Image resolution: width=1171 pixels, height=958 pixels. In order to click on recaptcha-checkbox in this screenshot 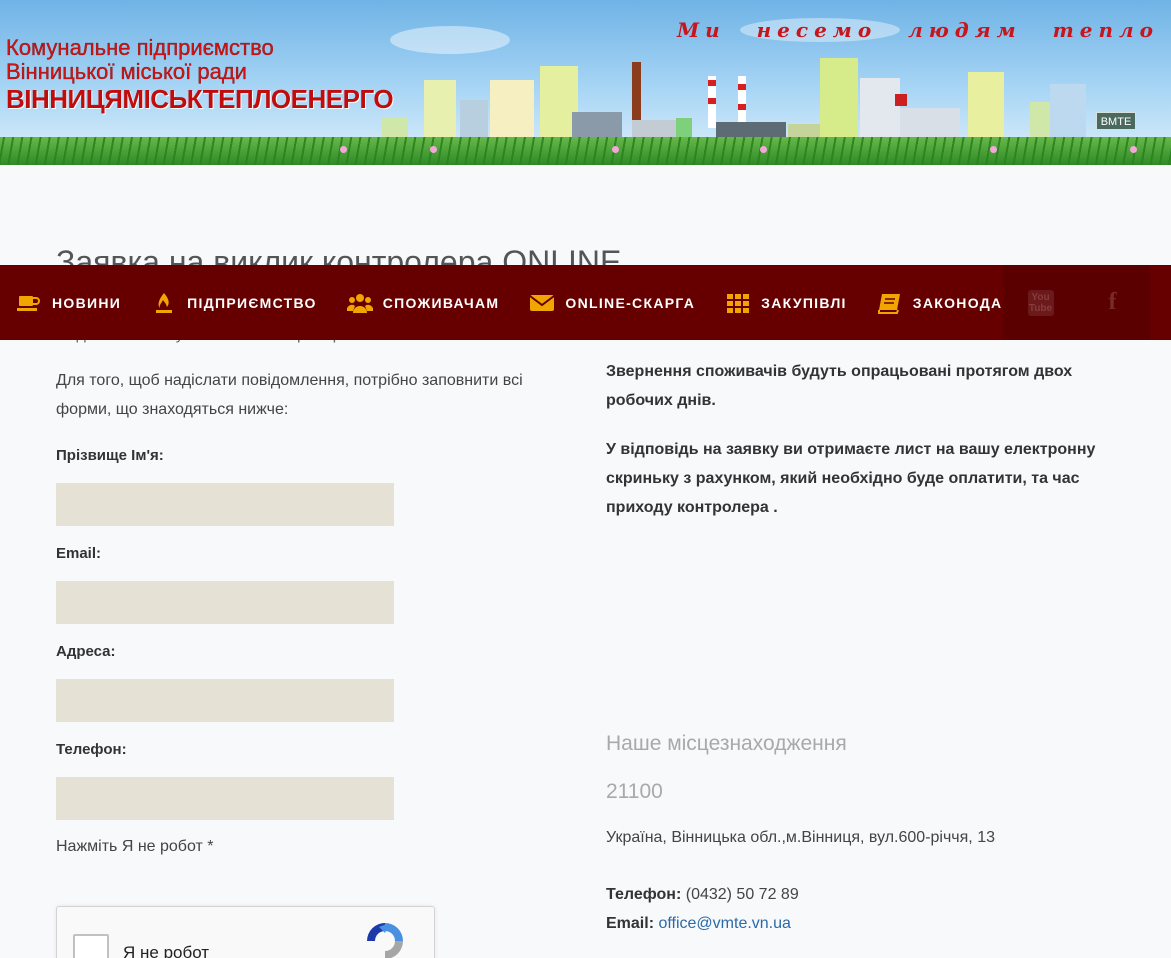, I will do `click(91, 946)`.